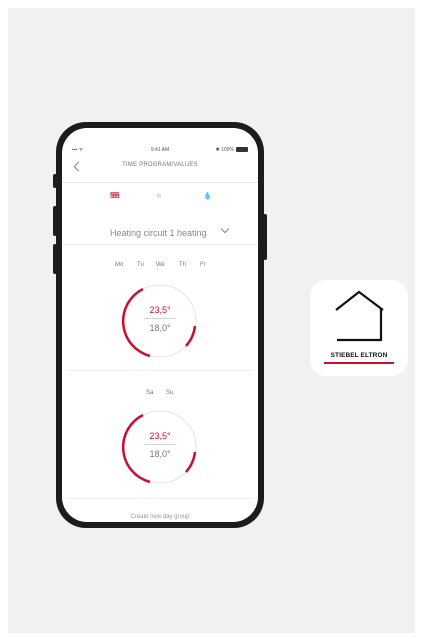 This screenshot has width=424, height=639. What do you see at coordinates (140, 265) in the screenshot?
I see `day-label: Tu` at bounding box center [140, 265].